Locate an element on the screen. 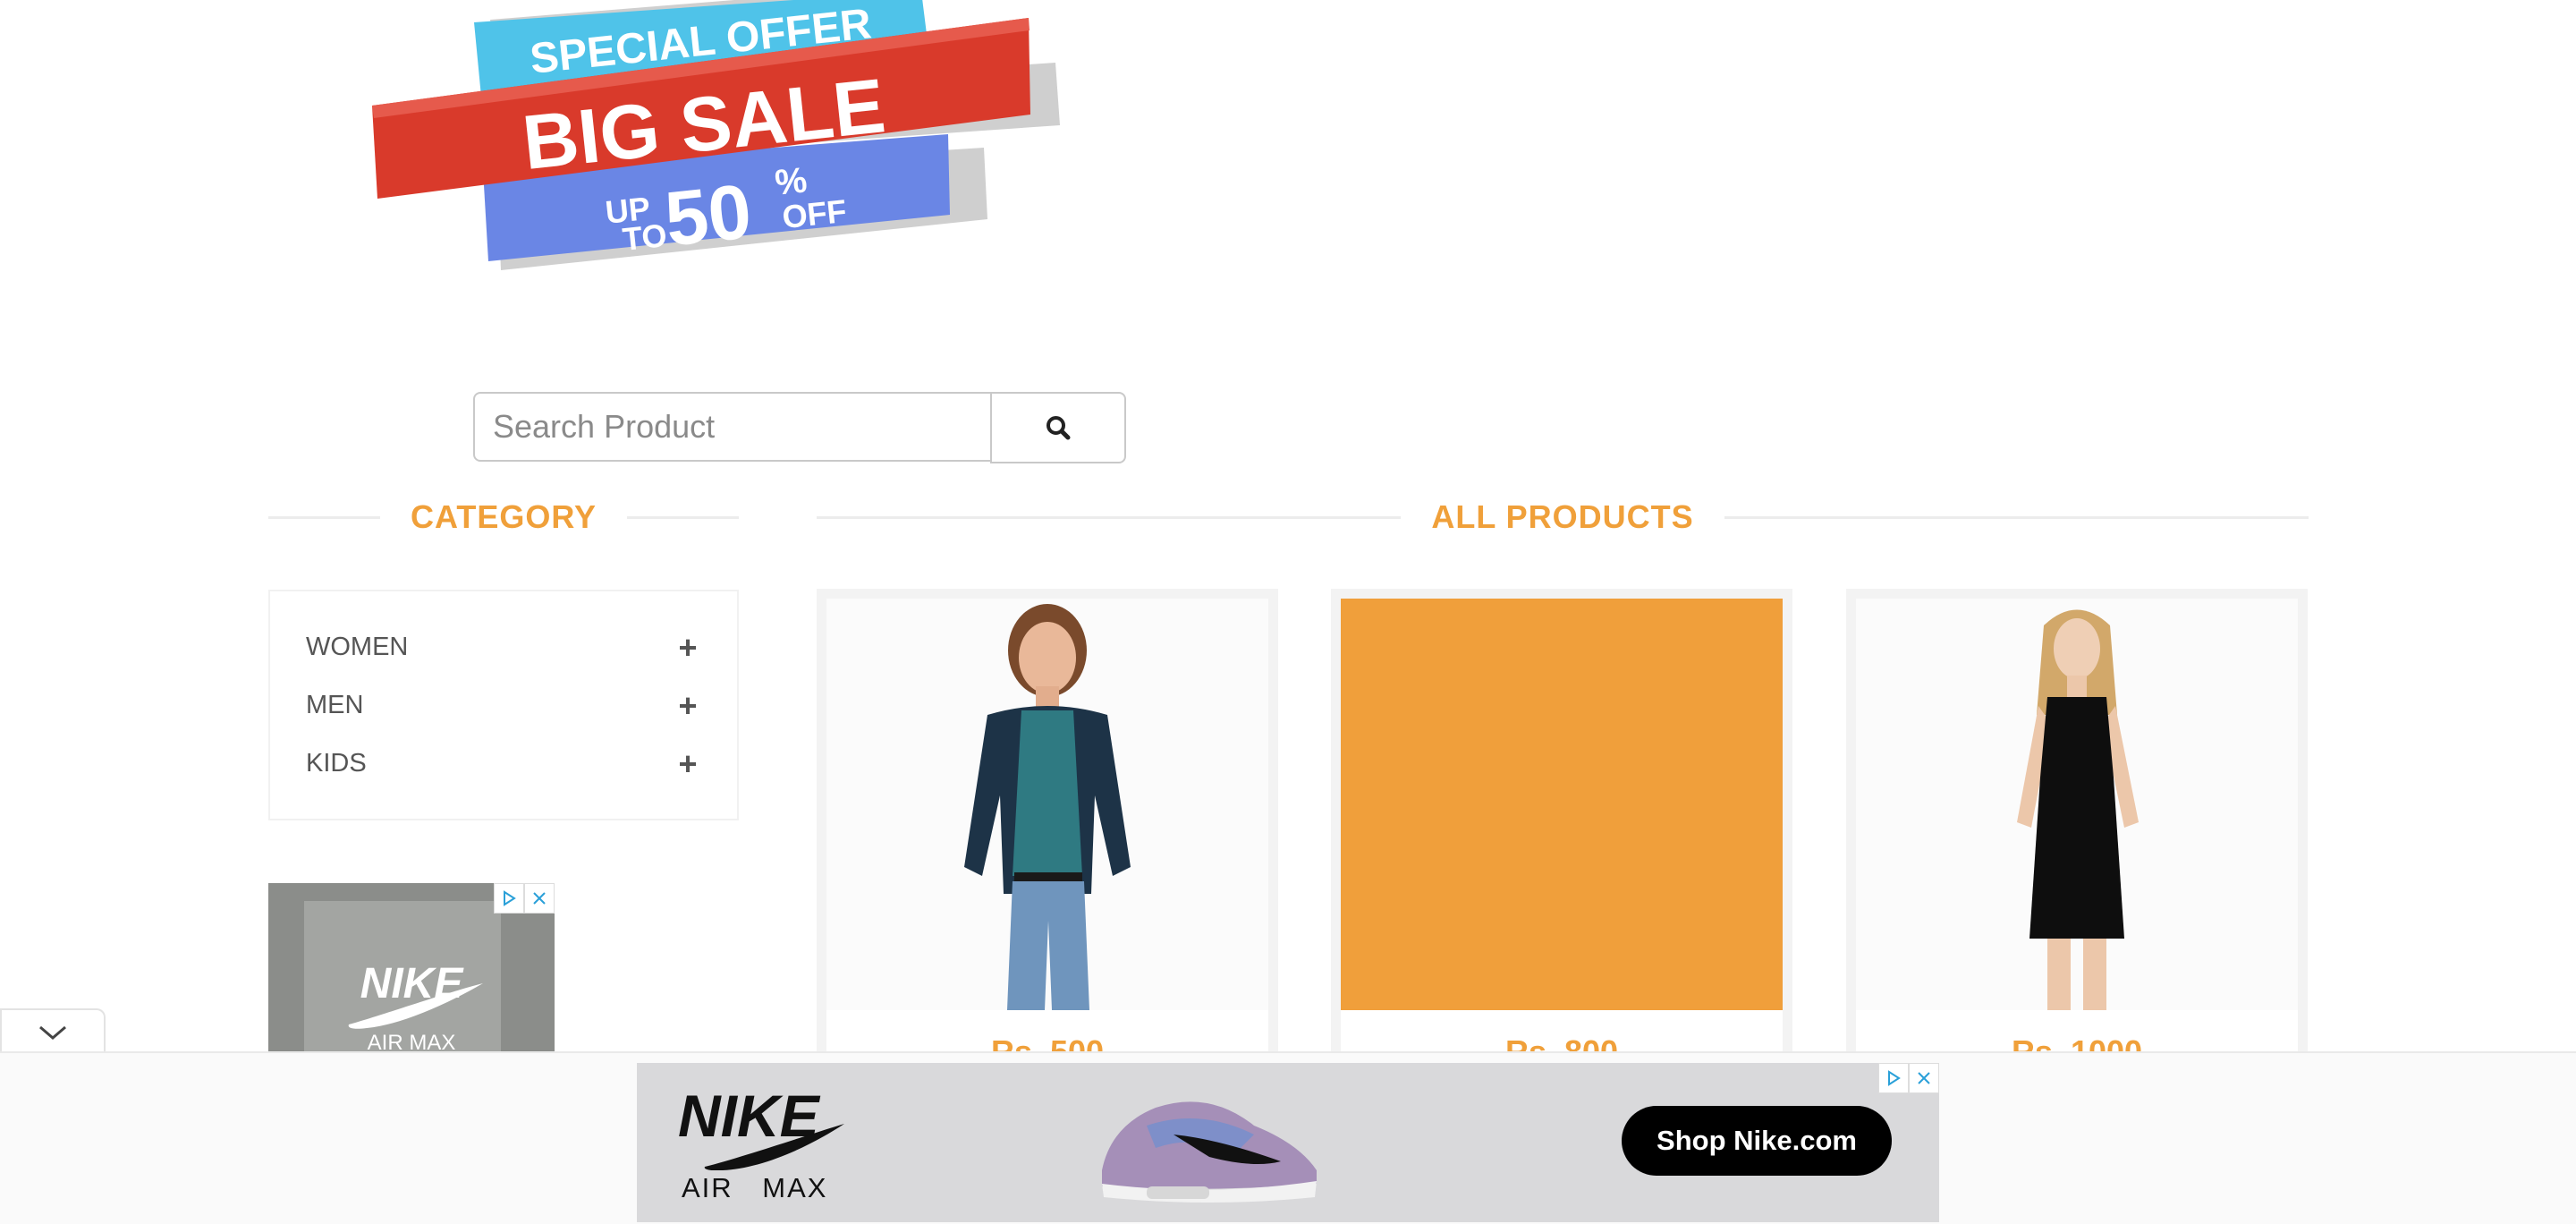  search-bar is located at coordinates (799, 427).